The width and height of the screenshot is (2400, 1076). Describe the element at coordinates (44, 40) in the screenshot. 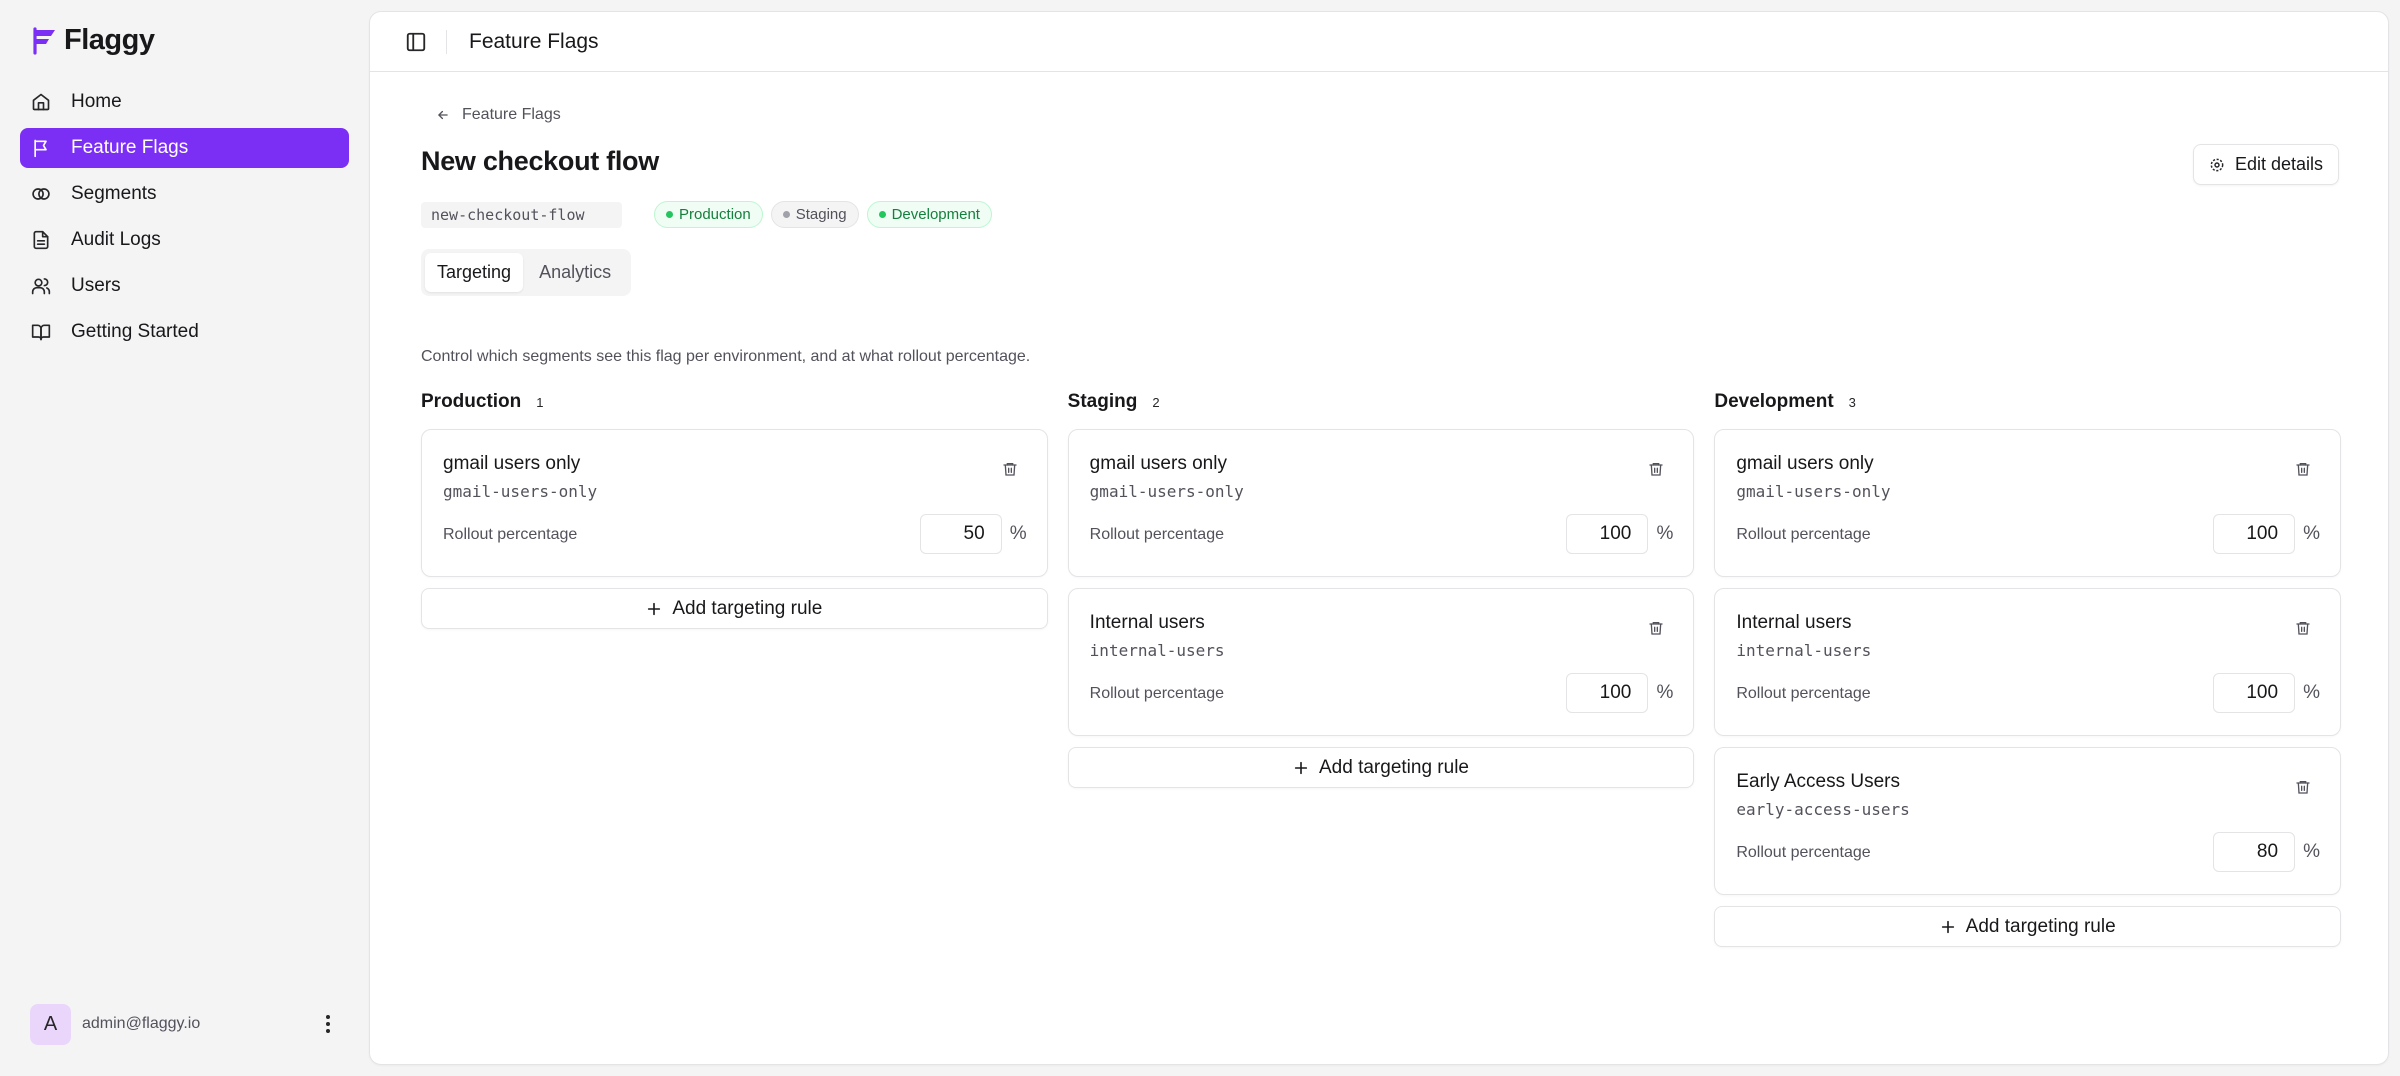

I see `flaggy-logo-icon` at that location.